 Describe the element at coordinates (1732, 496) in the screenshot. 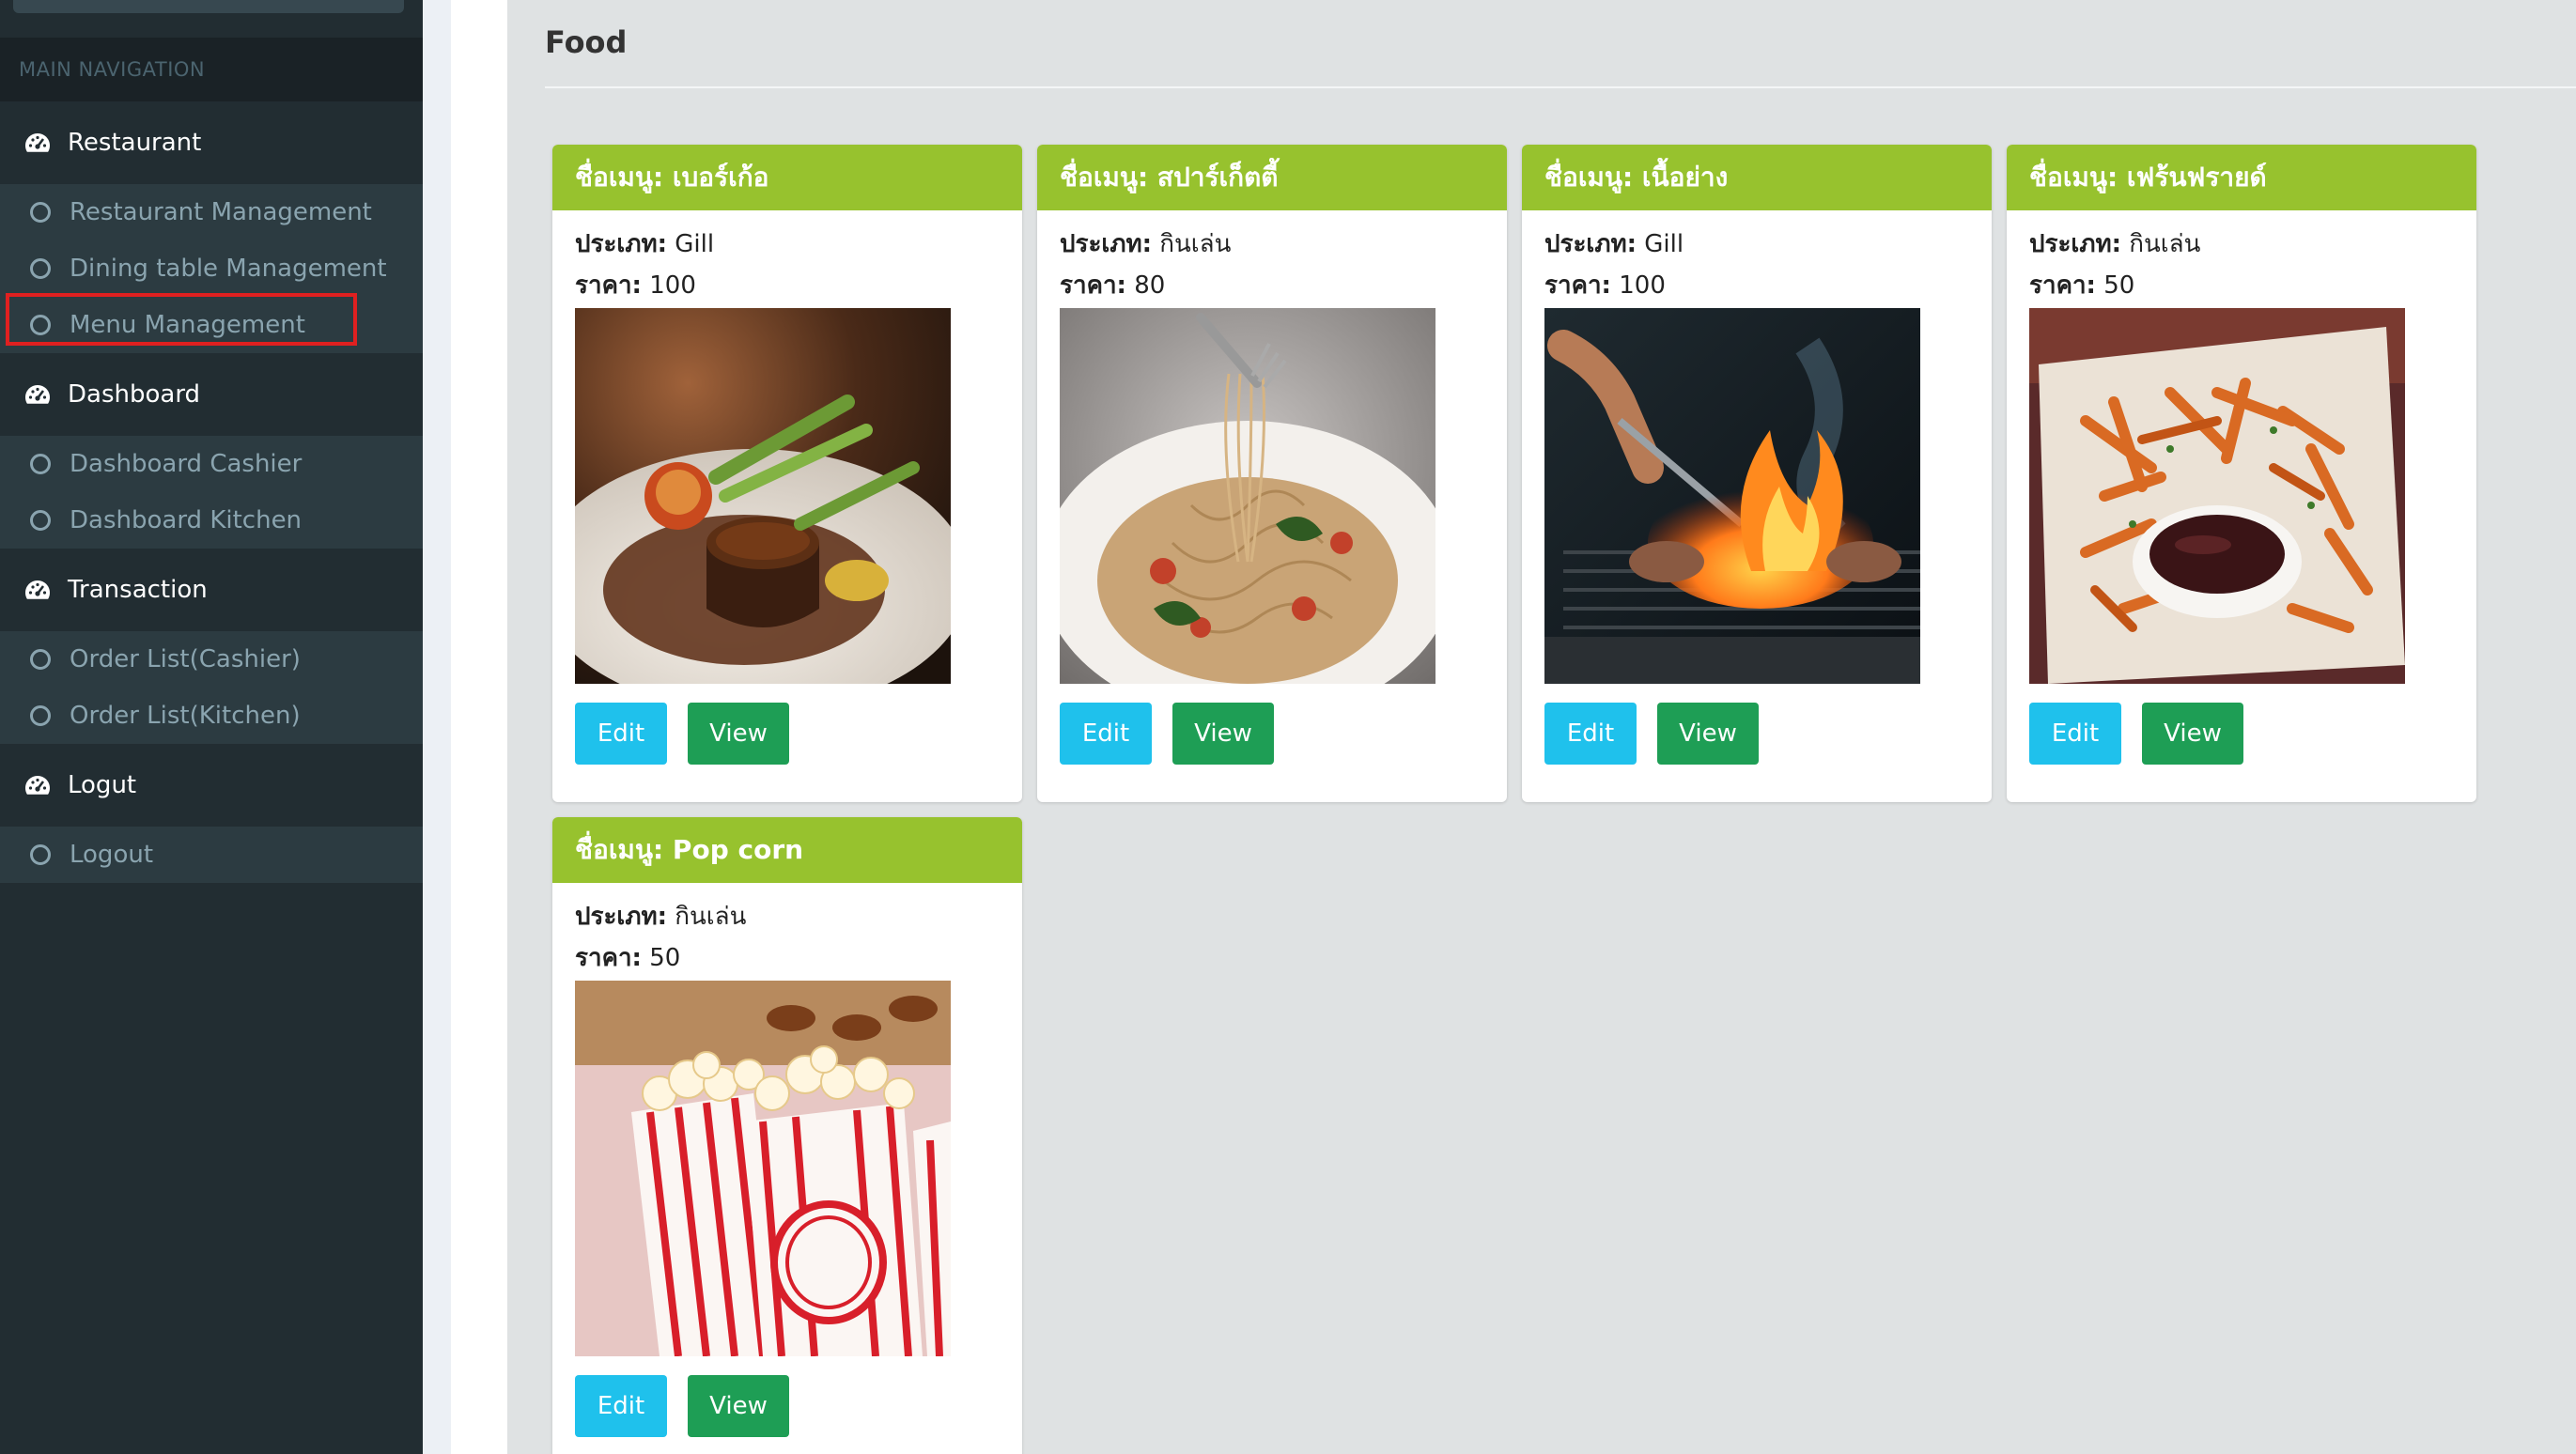

I see `grill-photo` at that location.